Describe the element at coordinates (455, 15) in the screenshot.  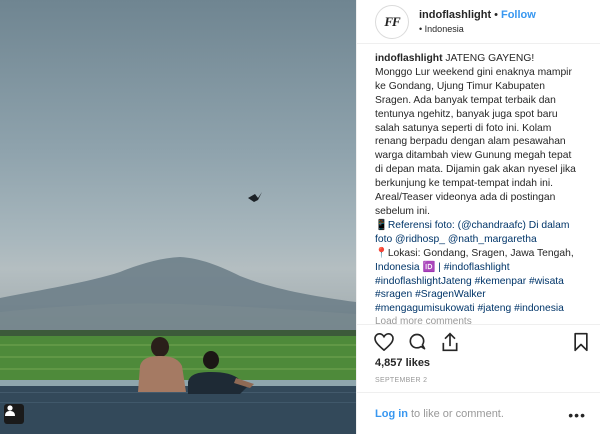
I see `username-link: indoflashlight` at that location.